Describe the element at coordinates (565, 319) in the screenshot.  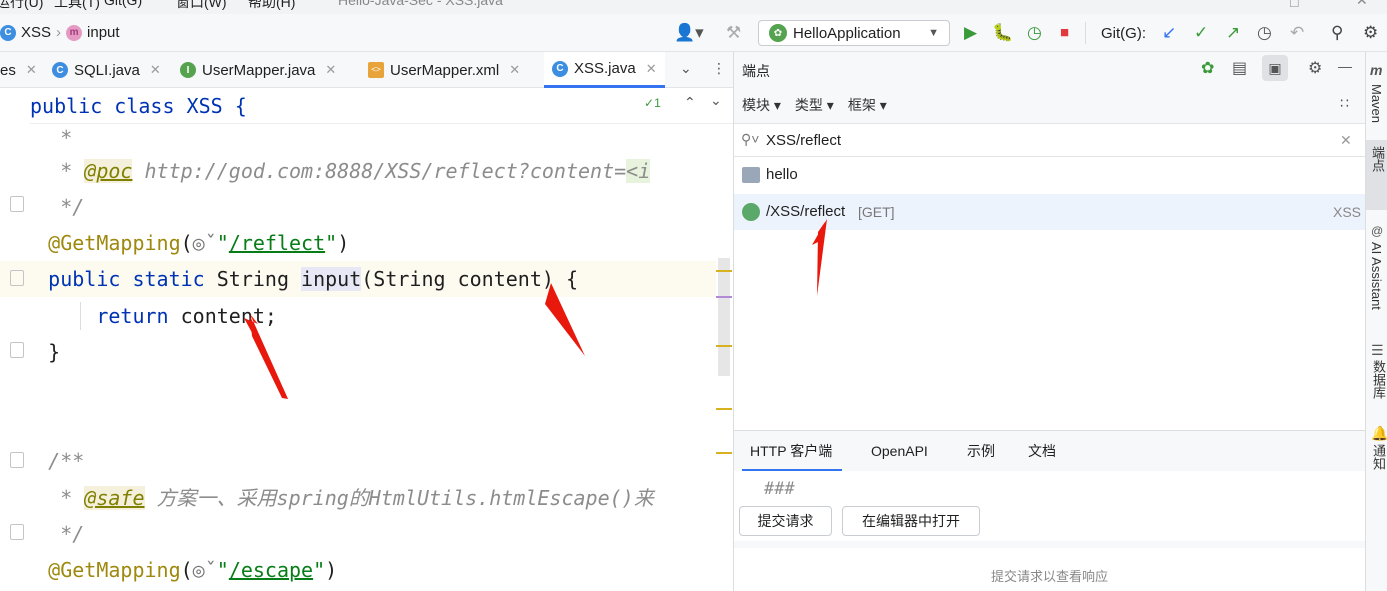
I see `arrow-param-content` at that location.